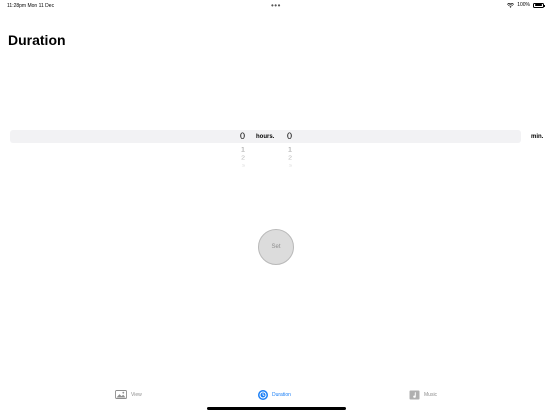 Image resolution: width=552 pixels, height=414 pixels. What do you see at coordinates (290, 158) in the screenshot?
I see `minutes-value-option: 2` at bounding box center [290, 158].